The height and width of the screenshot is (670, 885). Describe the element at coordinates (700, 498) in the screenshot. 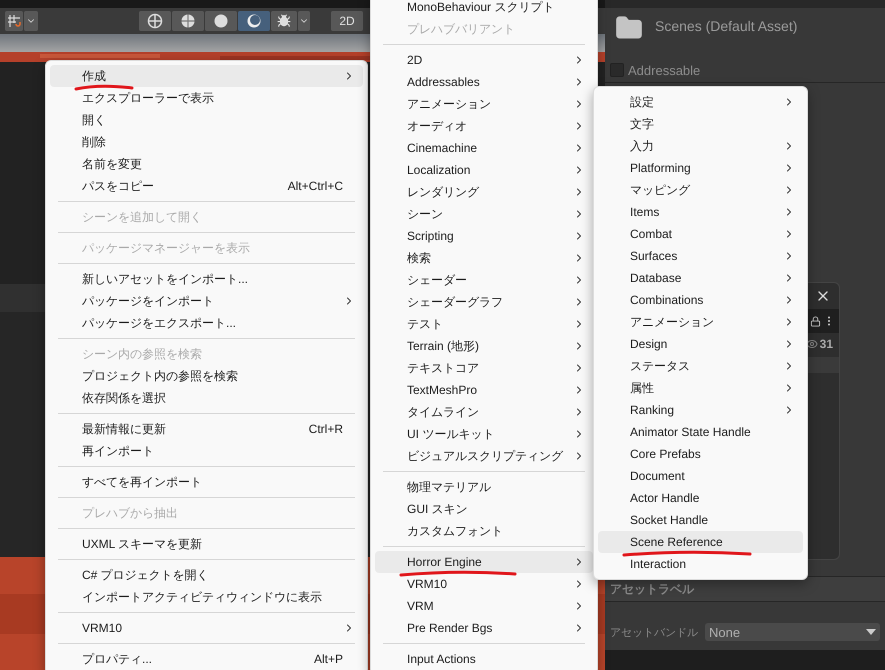

I see `menu-item: Actor Handle` at that location.